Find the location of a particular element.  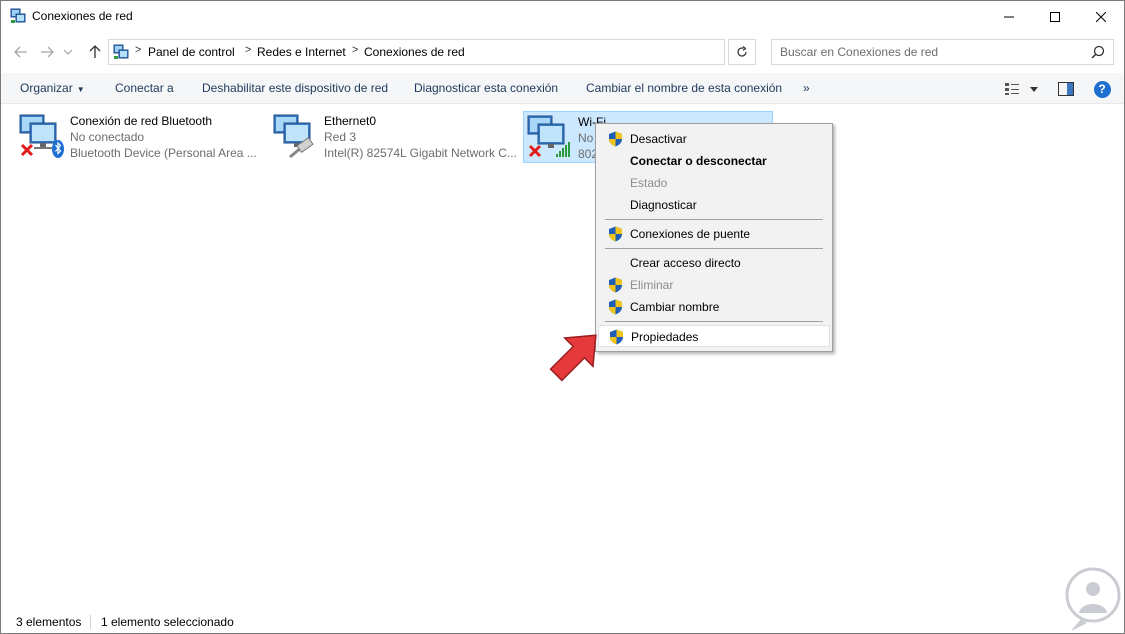

organize-menu-button: Organizar ▼ is located at coordinates (52, 88).